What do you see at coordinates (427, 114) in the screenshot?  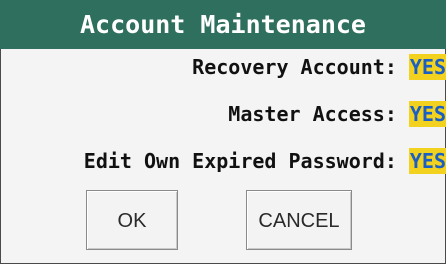 I see `master-access-value-toggle: YES` at bounding box center [427, 114].